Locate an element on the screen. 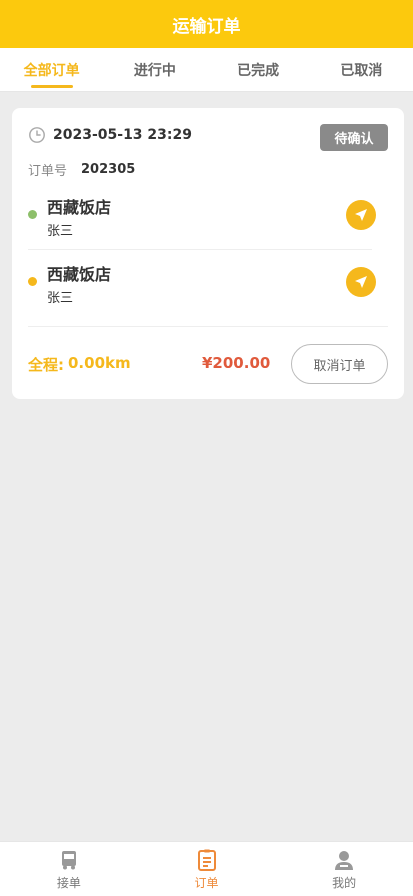 The width and height of the screenshot is (413, 896). tab-all-orders: 全部订单 is located at coordinates (51, 69).